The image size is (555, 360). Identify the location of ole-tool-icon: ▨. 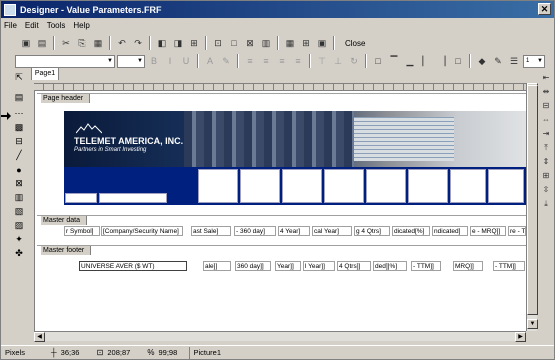
(19, 225).